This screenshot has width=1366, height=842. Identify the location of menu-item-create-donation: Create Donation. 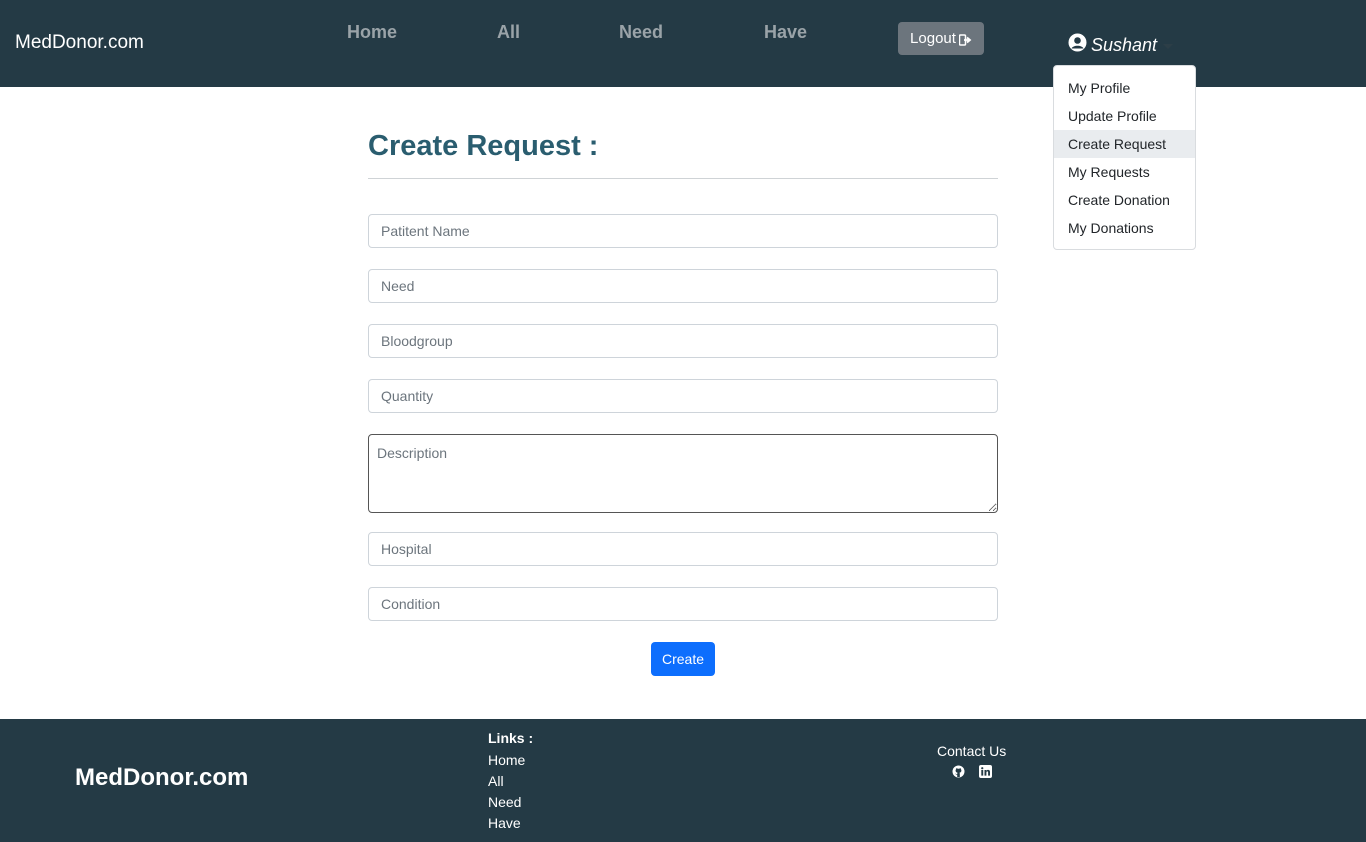
(1124, 200).